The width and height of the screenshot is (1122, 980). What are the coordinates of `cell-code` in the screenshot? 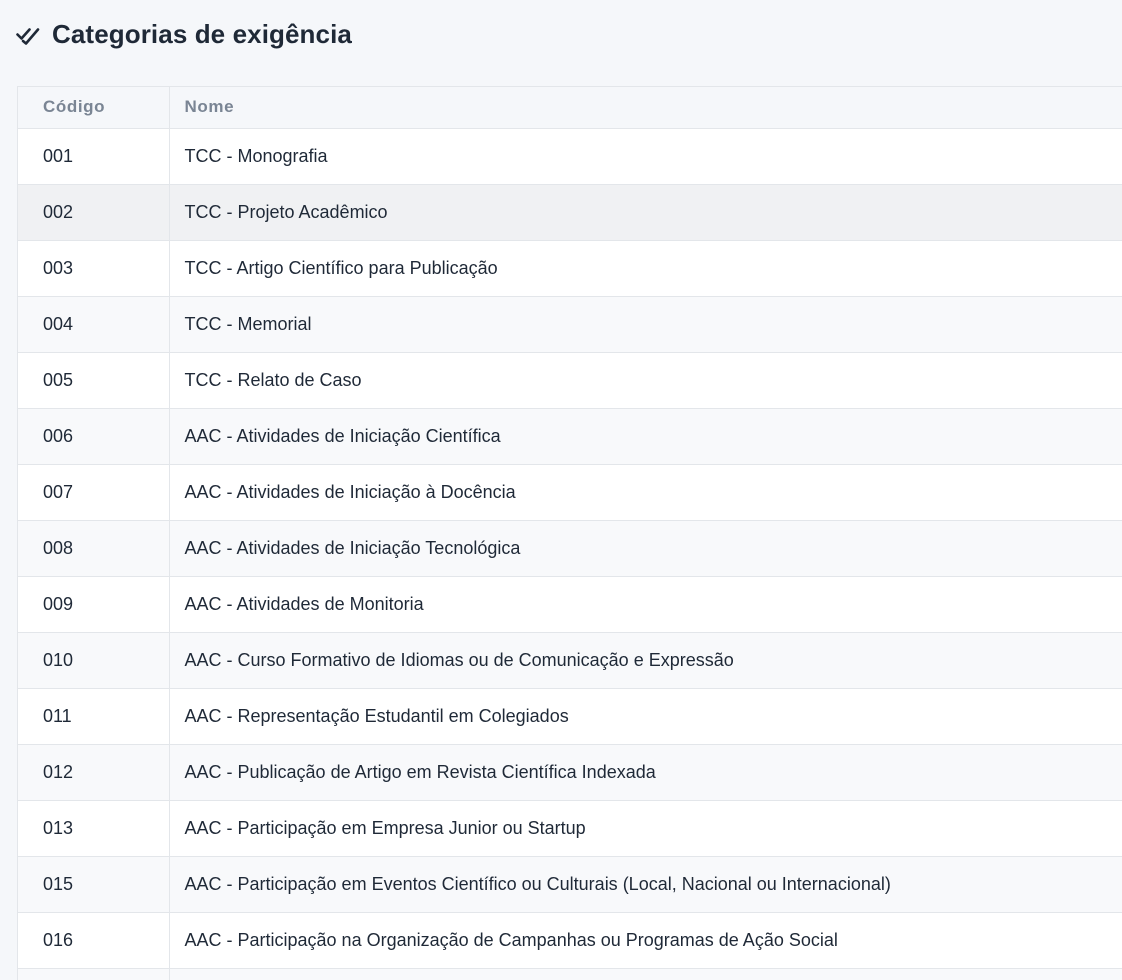 It's located at (93, 974).